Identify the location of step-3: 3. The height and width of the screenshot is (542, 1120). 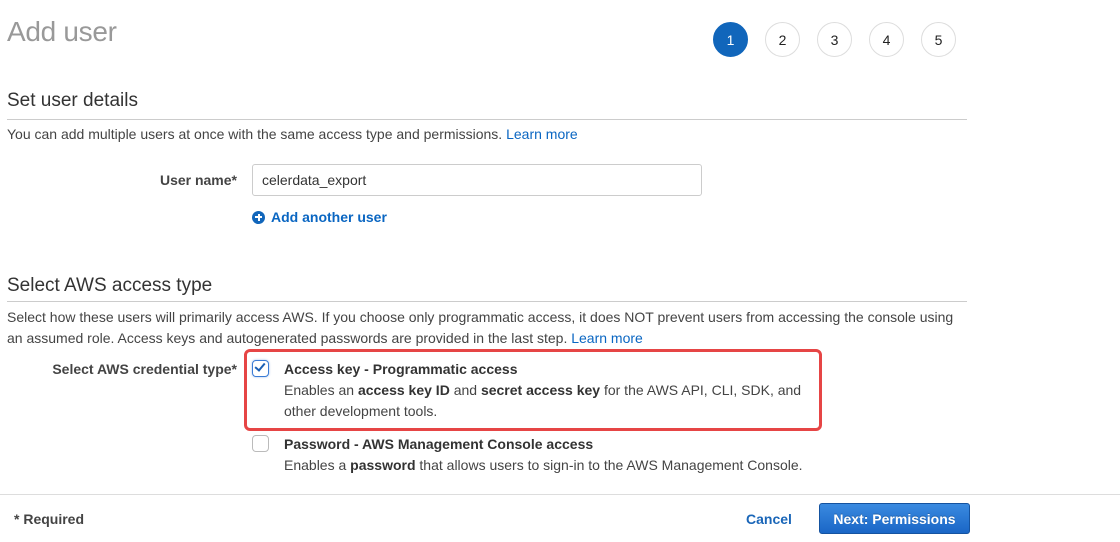
(834, 39).